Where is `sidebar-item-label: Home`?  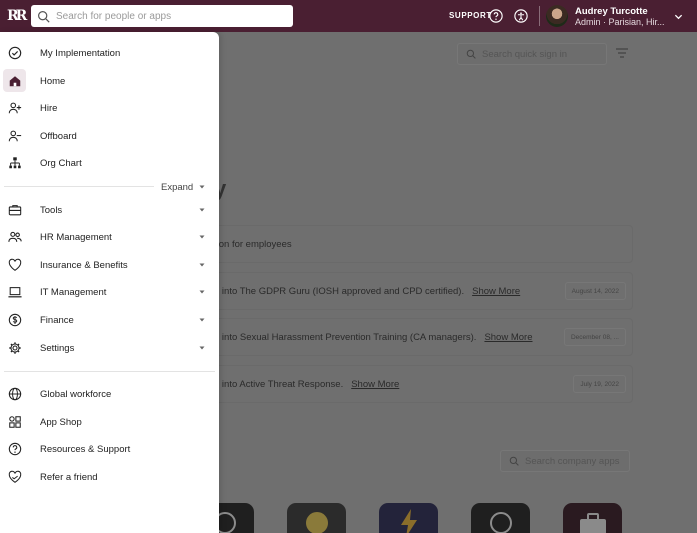
sidebar-item-label: Home is located at coordinates (53, 81).